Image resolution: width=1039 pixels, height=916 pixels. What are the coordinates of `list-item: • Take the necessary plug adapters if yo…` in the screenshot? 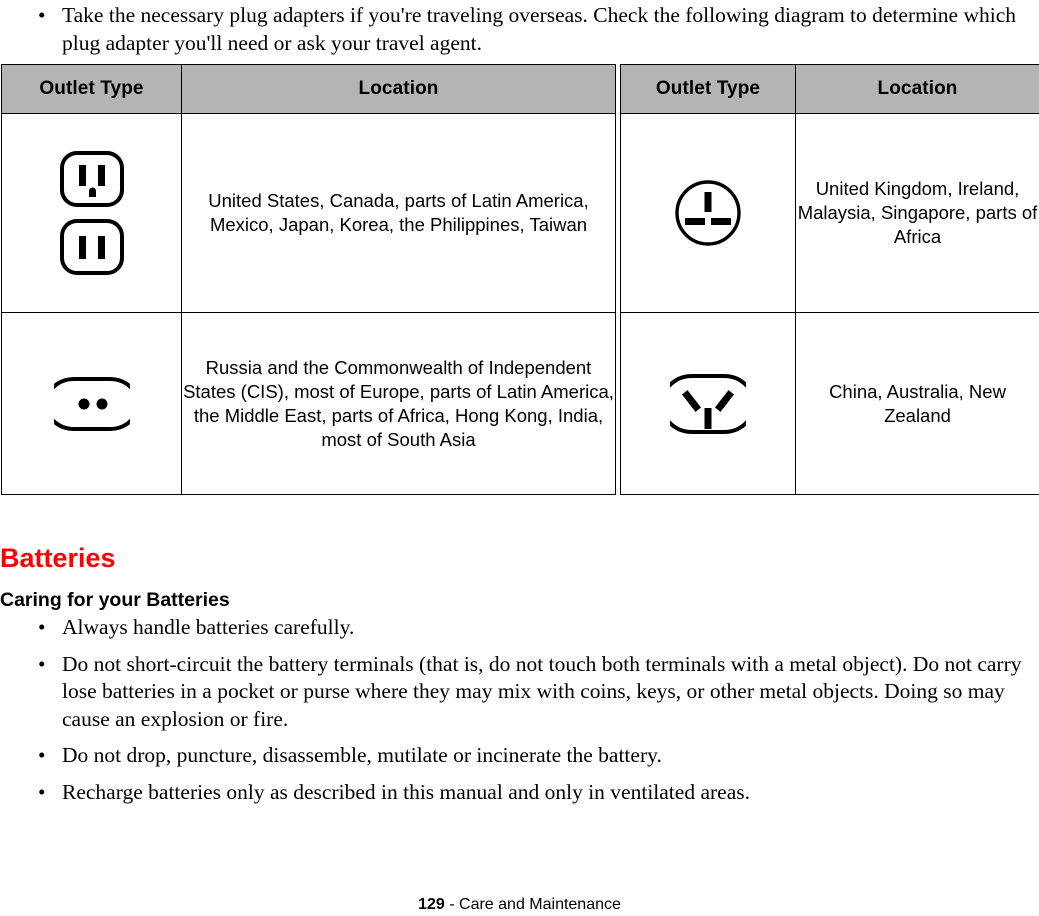 It's located at (510, 29).